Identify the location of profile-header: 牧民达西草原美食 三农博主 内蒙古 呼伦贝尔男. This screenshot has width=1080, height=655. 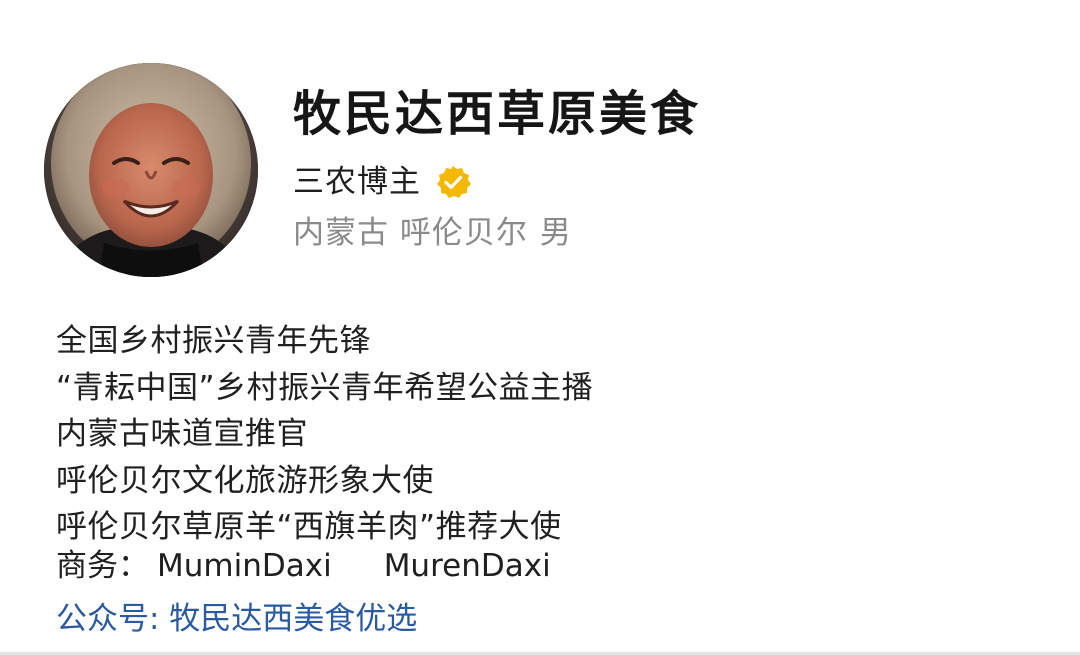
(497, 168).